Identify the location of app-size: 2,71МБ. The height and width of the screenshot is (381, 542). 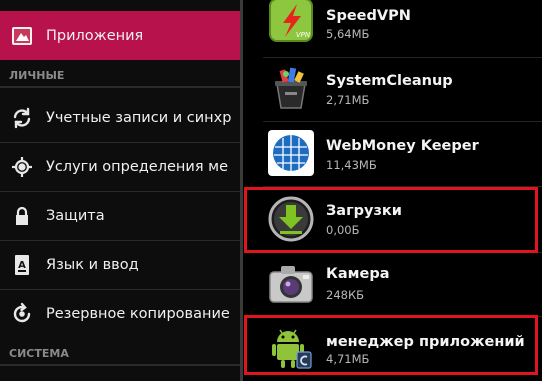
(348, 100).